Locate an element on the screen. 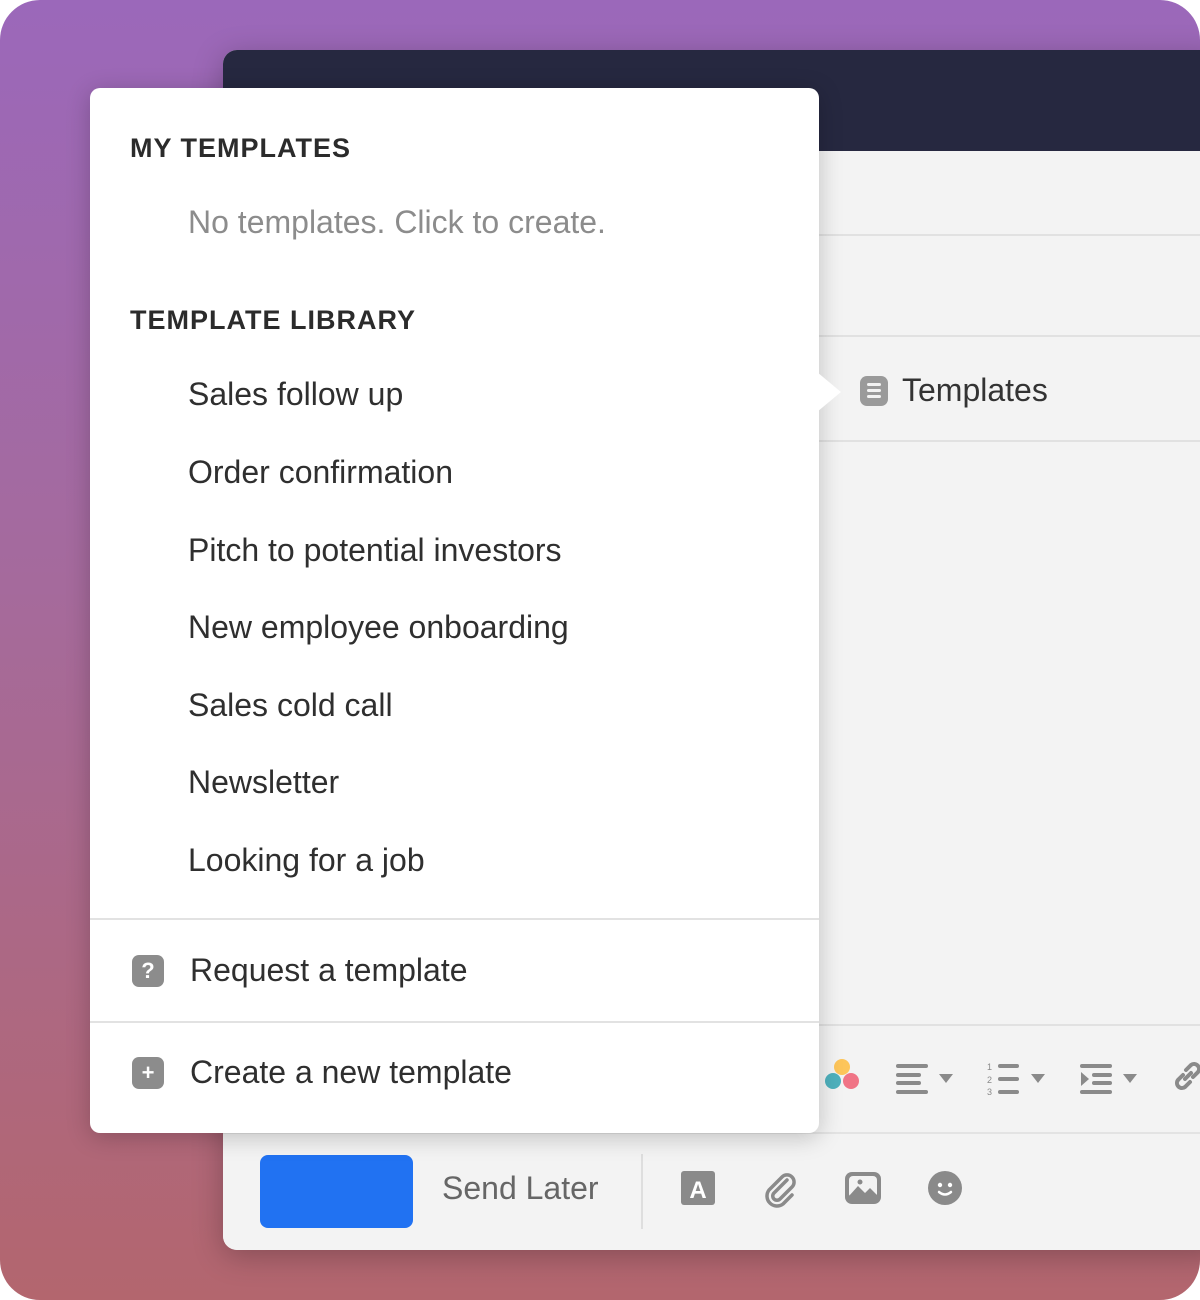 The width and height of the screenshot is (1200, 1300). emoji-icon is located at coordinates (945, 1190).